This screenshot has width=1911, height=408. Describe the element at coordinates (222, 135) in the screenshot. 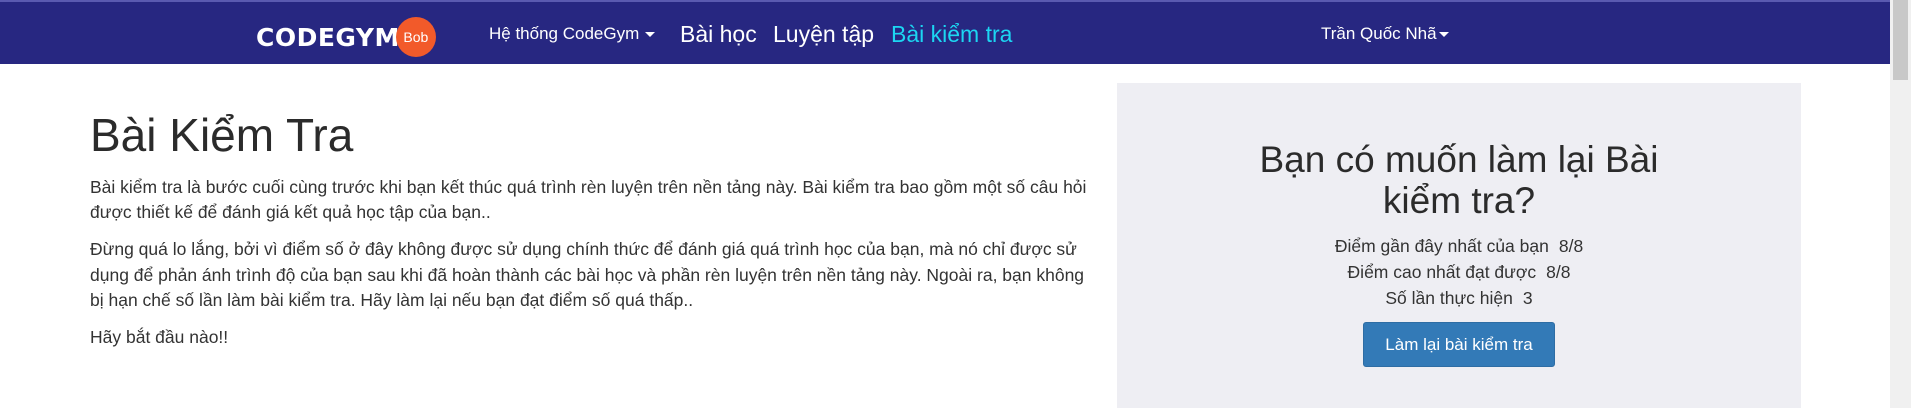

I see `page-title: Bài Kiểm Tra` at that location.